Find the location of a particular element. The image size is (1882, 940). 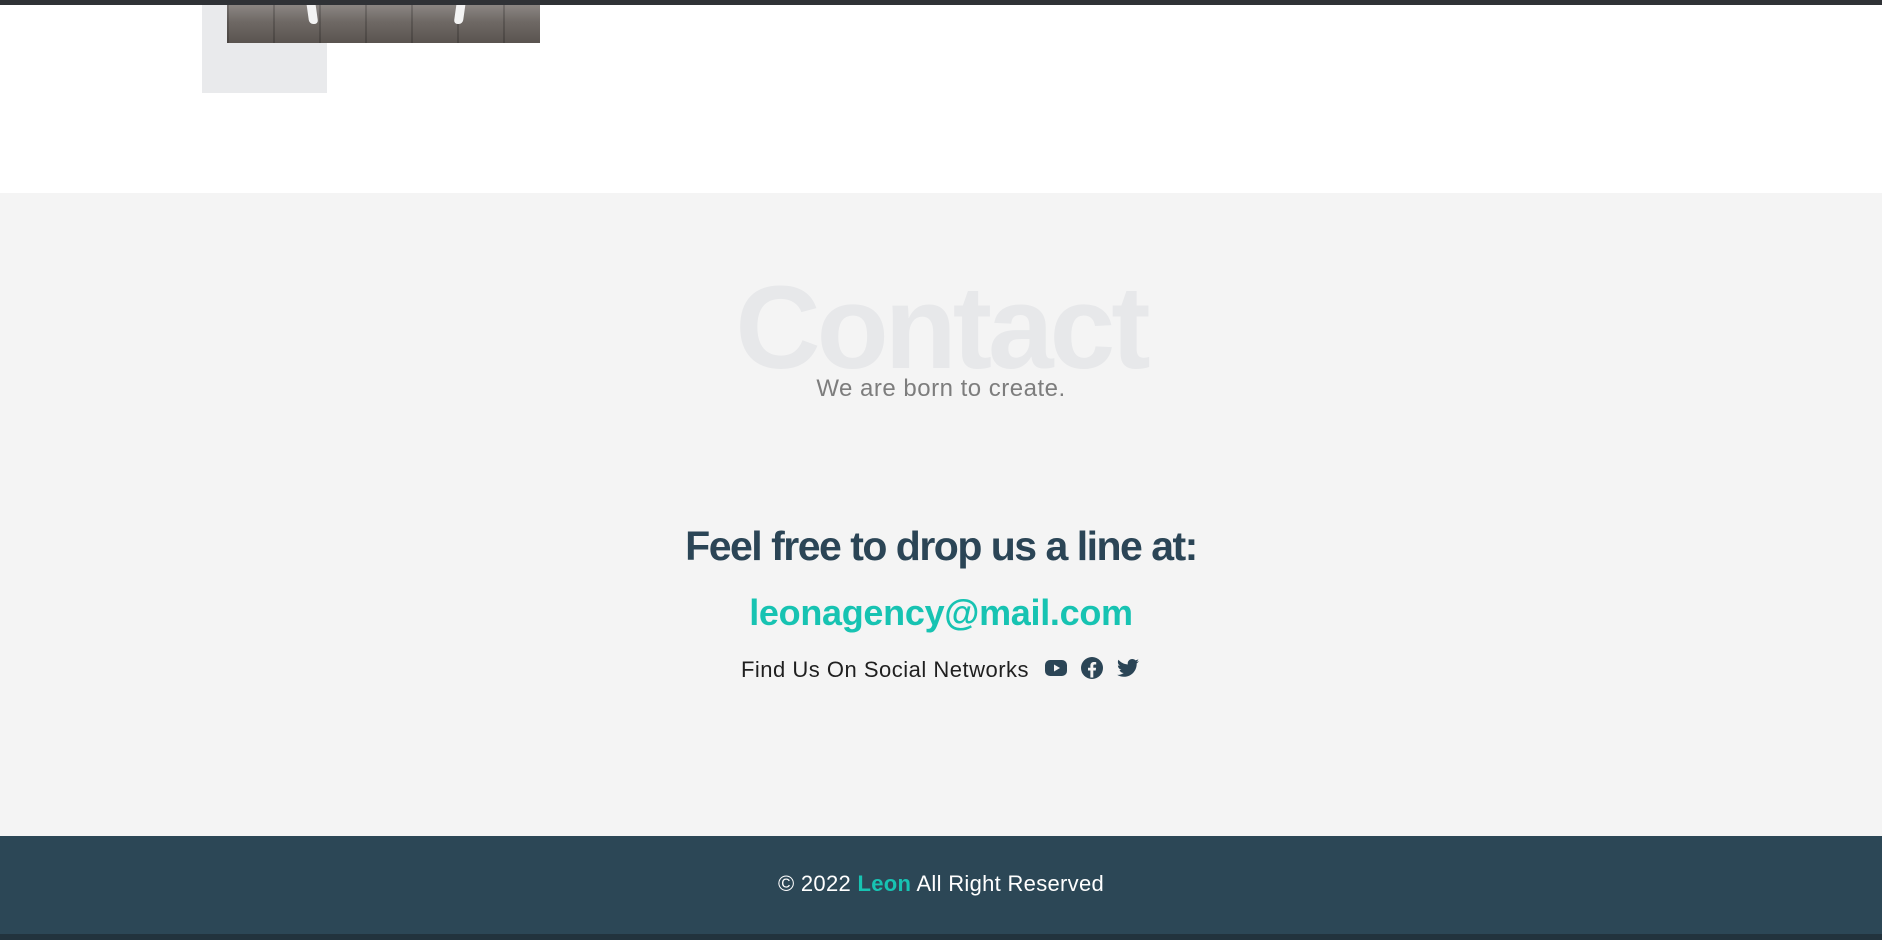

footer-copyright: © 2022 Leon All Right Reserved is located at coordinates (941, 884).